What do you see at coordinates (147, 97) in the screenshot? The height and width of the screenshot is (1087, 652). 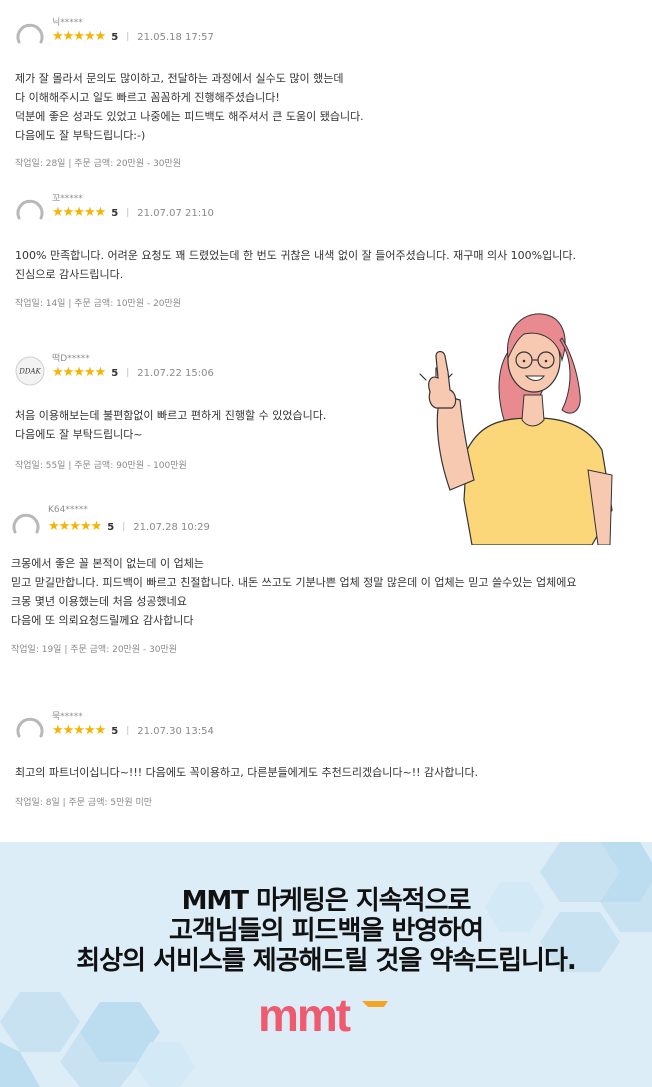 I see `review-line: 다 이해해주시고 일도 빠르고 꼼꼼하게 진행해주셨습니다!` at bounding box center [147, 97].